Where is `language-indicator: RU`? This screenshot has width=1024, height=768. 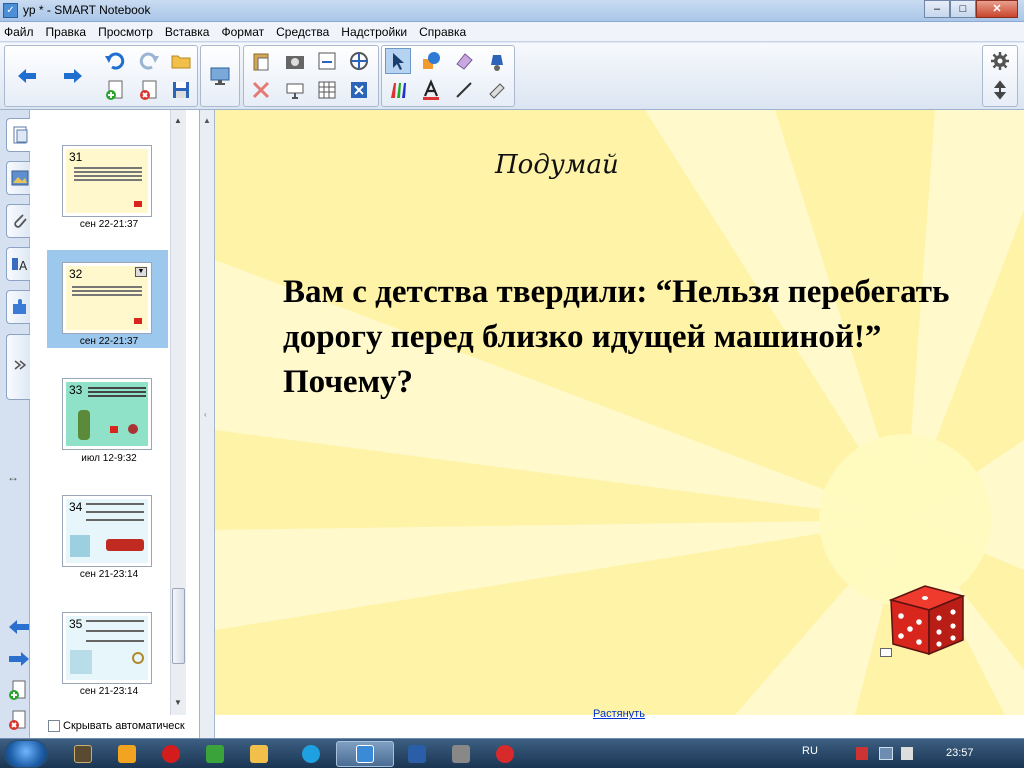
language-indicator: RU is located at coordinates (810, 751).